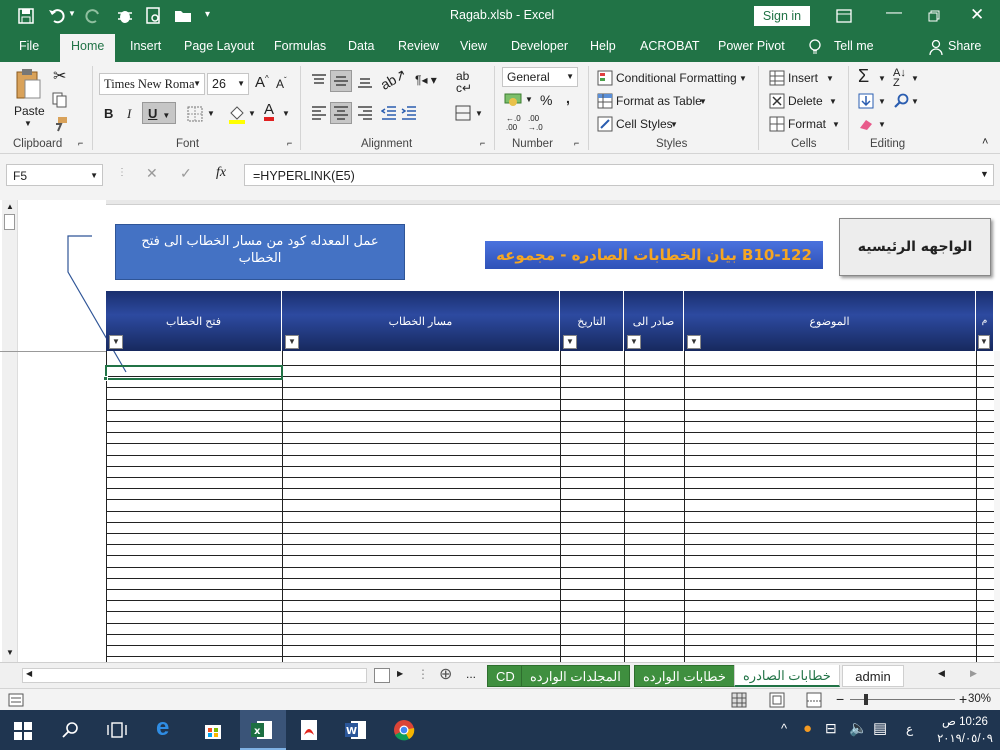  I want to click on percent-button: %, so click(546, 100).